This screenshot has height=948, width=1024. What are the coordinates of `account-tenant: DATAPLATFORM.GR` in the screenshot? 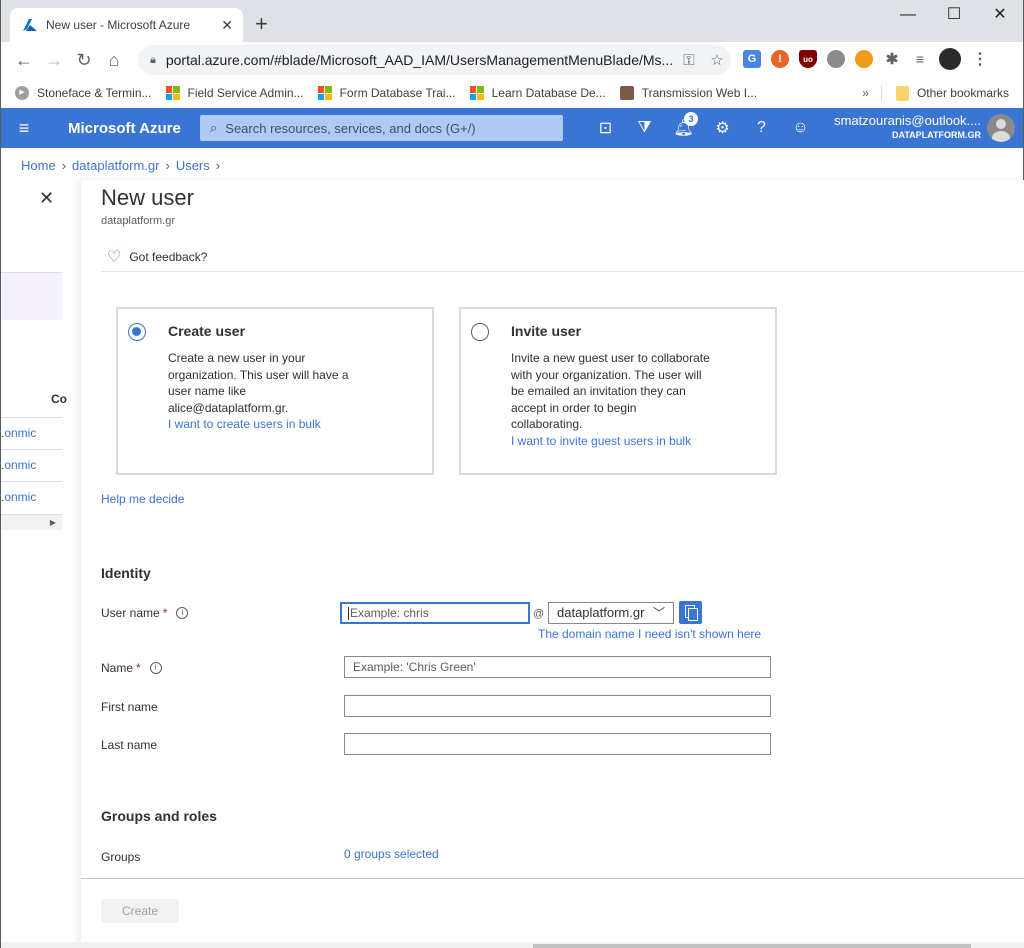 It's located at (936, 135).